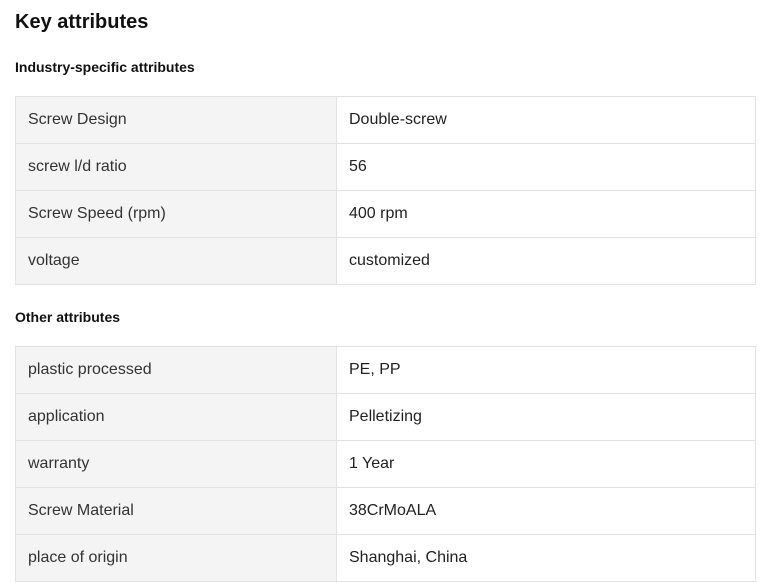 Image resolution: width=768 pixels, height=583 pixels. What do you see at coordinates (105, 67) in the screenshot?
I see `section-title-industry-specific: Industry-specific attributes` at bounding box center [105, 67].